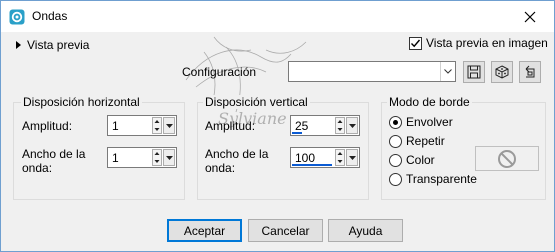 The width and height of the screenshot is (555, 252). Describe the element at coordinates (441, 179) in the screenshot. I see `edge-option-label: Transparente` at that location.